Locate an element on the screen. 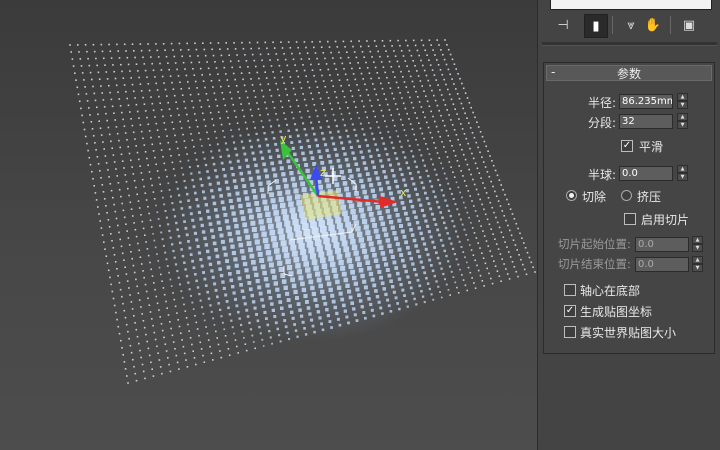 This screenshot has width=720, height=450. slice-on-checkbox is located at coordinates (630, 219).